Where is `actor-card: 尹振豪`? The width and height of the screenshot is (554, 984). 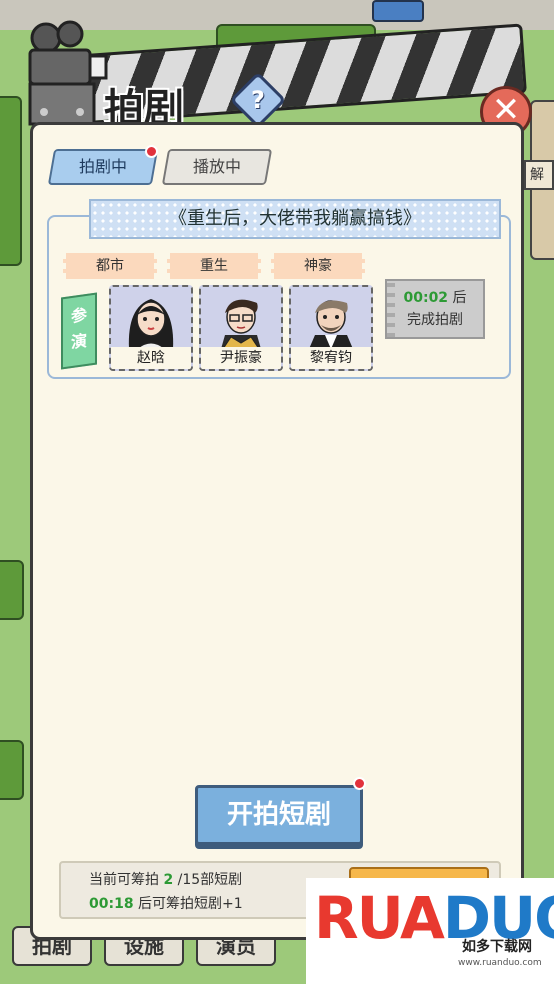 actor-card: 尹振豪 is located at coordinates (241, 328).